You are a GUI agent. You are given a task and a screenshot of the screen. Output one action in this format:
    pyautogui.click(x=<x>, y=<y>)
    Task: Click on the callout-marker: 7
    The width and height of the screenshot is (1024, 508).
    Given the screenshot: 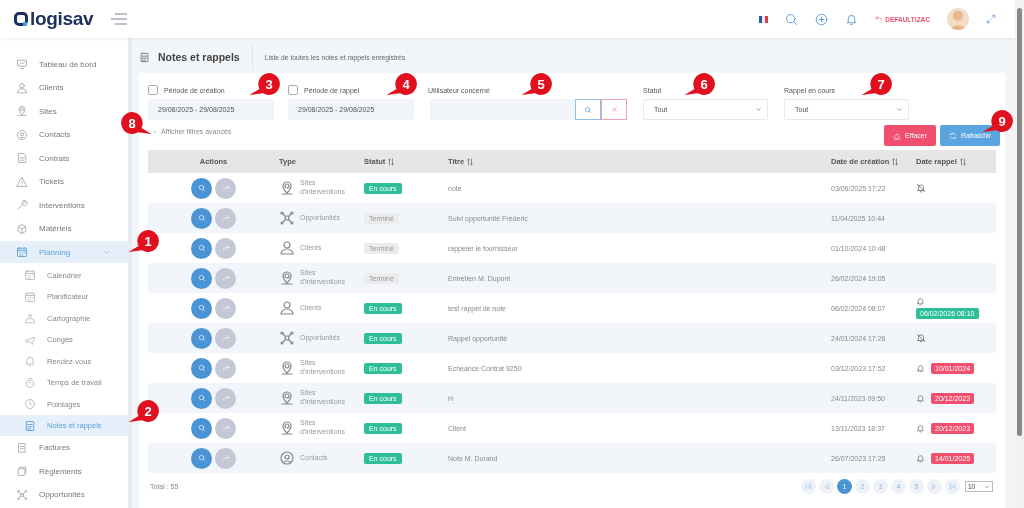 What is the action you would take?
    pyautogui.click(x=877, y=84)
    